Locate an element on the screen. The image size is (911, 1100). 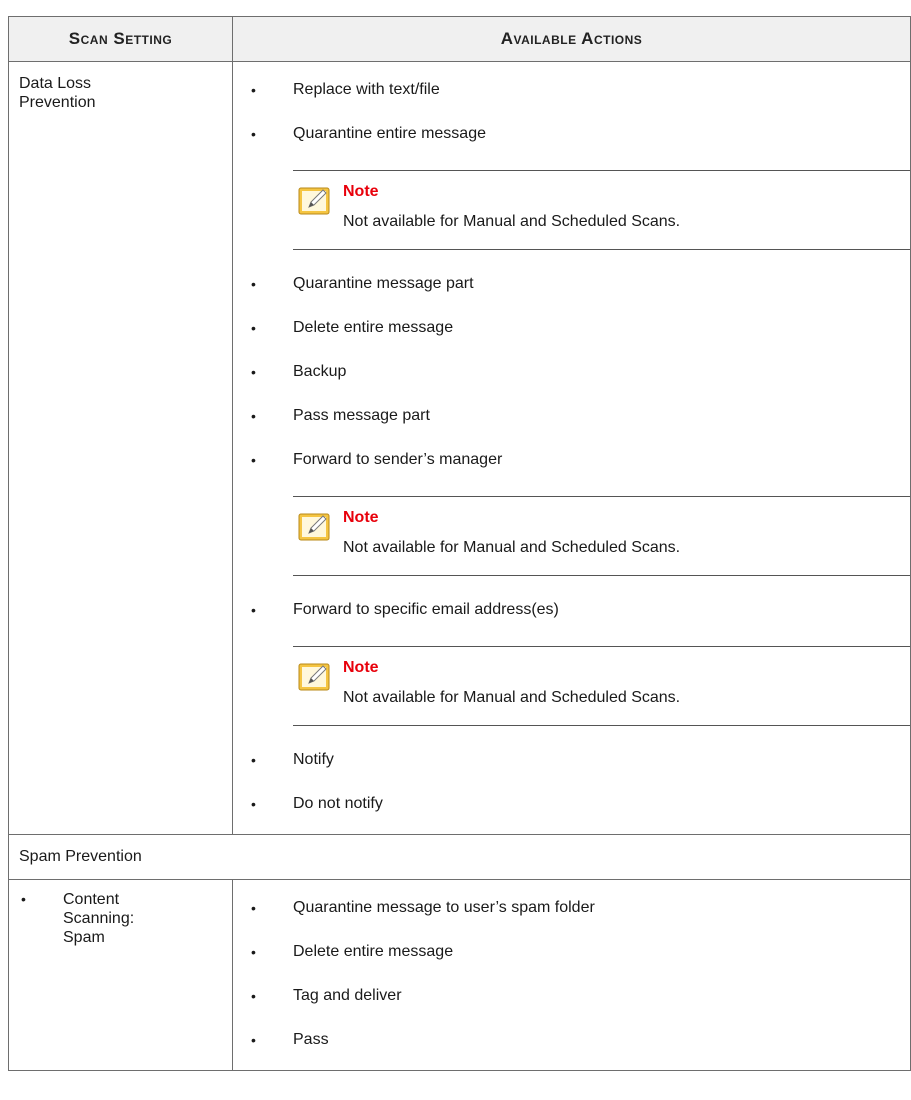
action-label: Pass is located at coordinates (311, 1039).